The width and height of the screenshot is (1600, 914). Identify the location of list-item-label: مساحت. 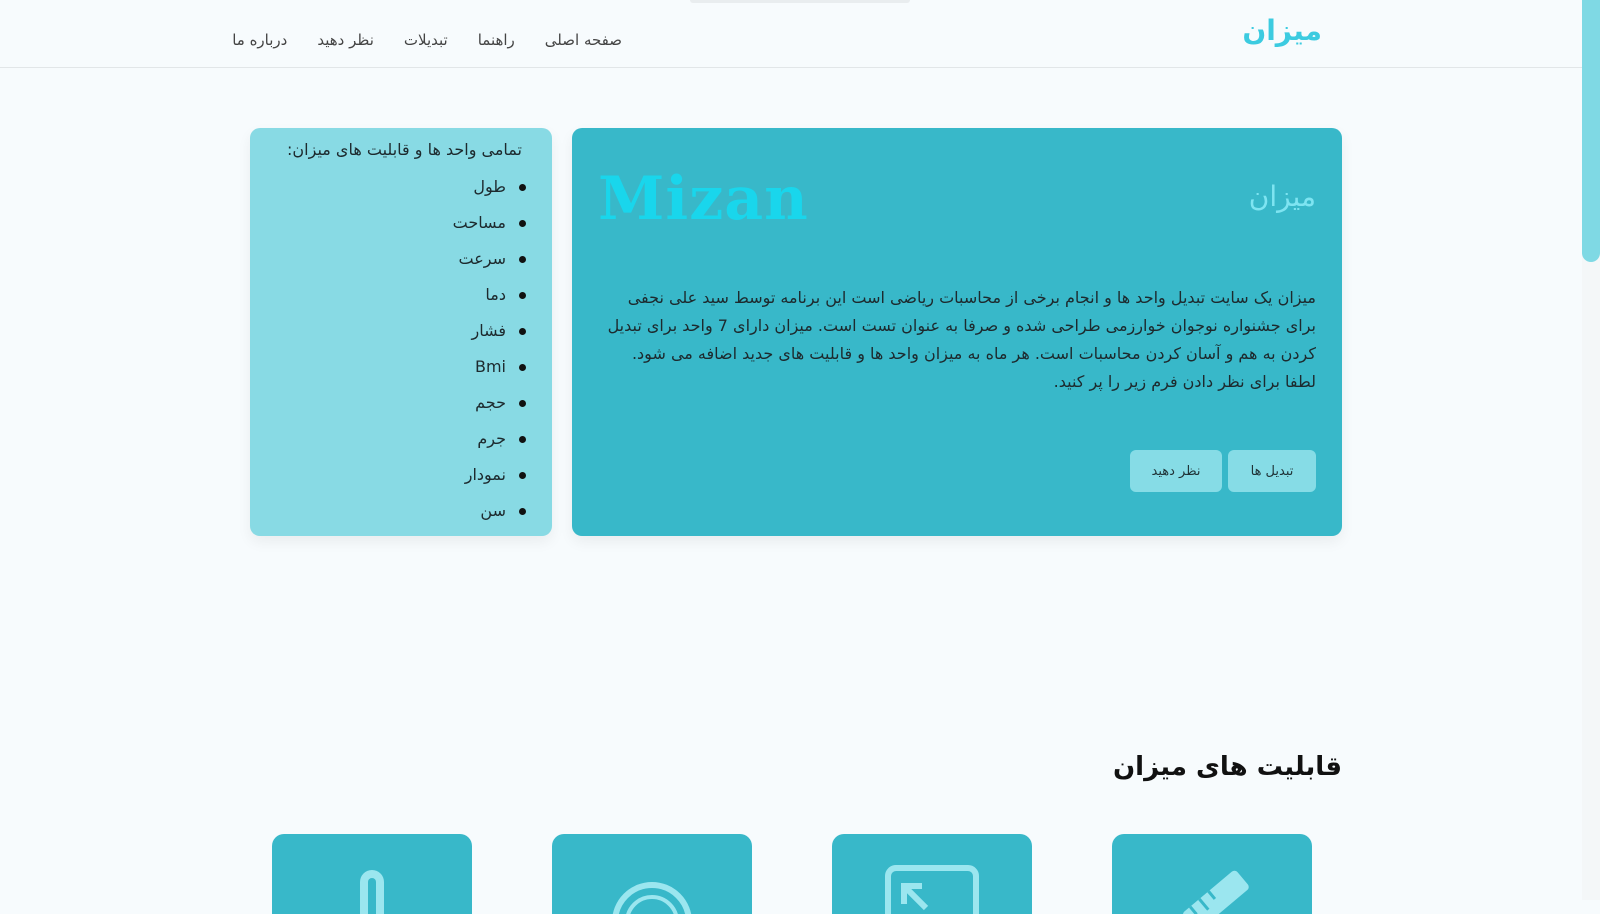
(479, 222).